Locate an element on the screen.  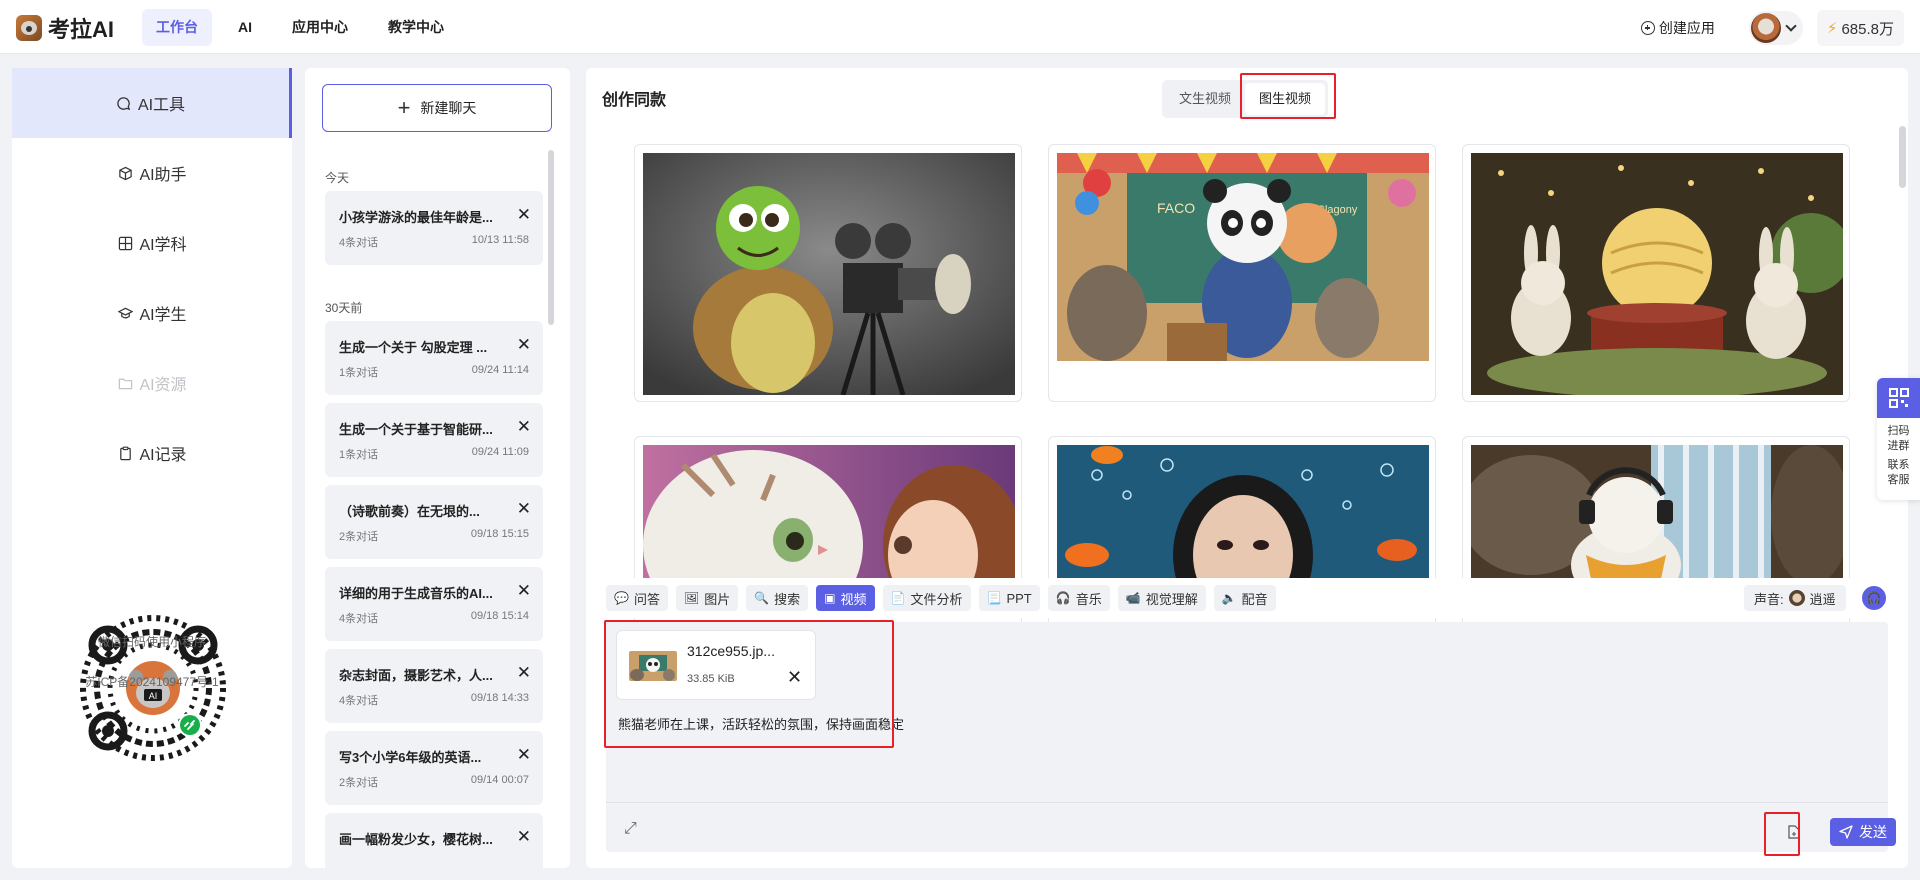
sidebar-item-ai-assistant: AI助手 is located at coordinates (152, 173).